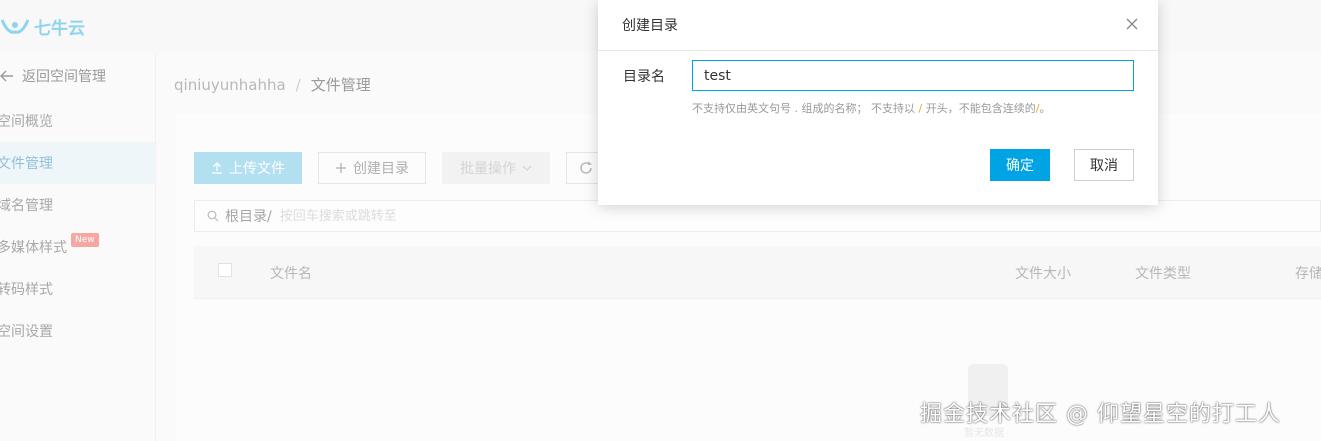 This screenshot has height=441, width=1321. Describe the element at coordinates (1020, 165) in the screenshot. I see `confirm-button: 确定` at that location.